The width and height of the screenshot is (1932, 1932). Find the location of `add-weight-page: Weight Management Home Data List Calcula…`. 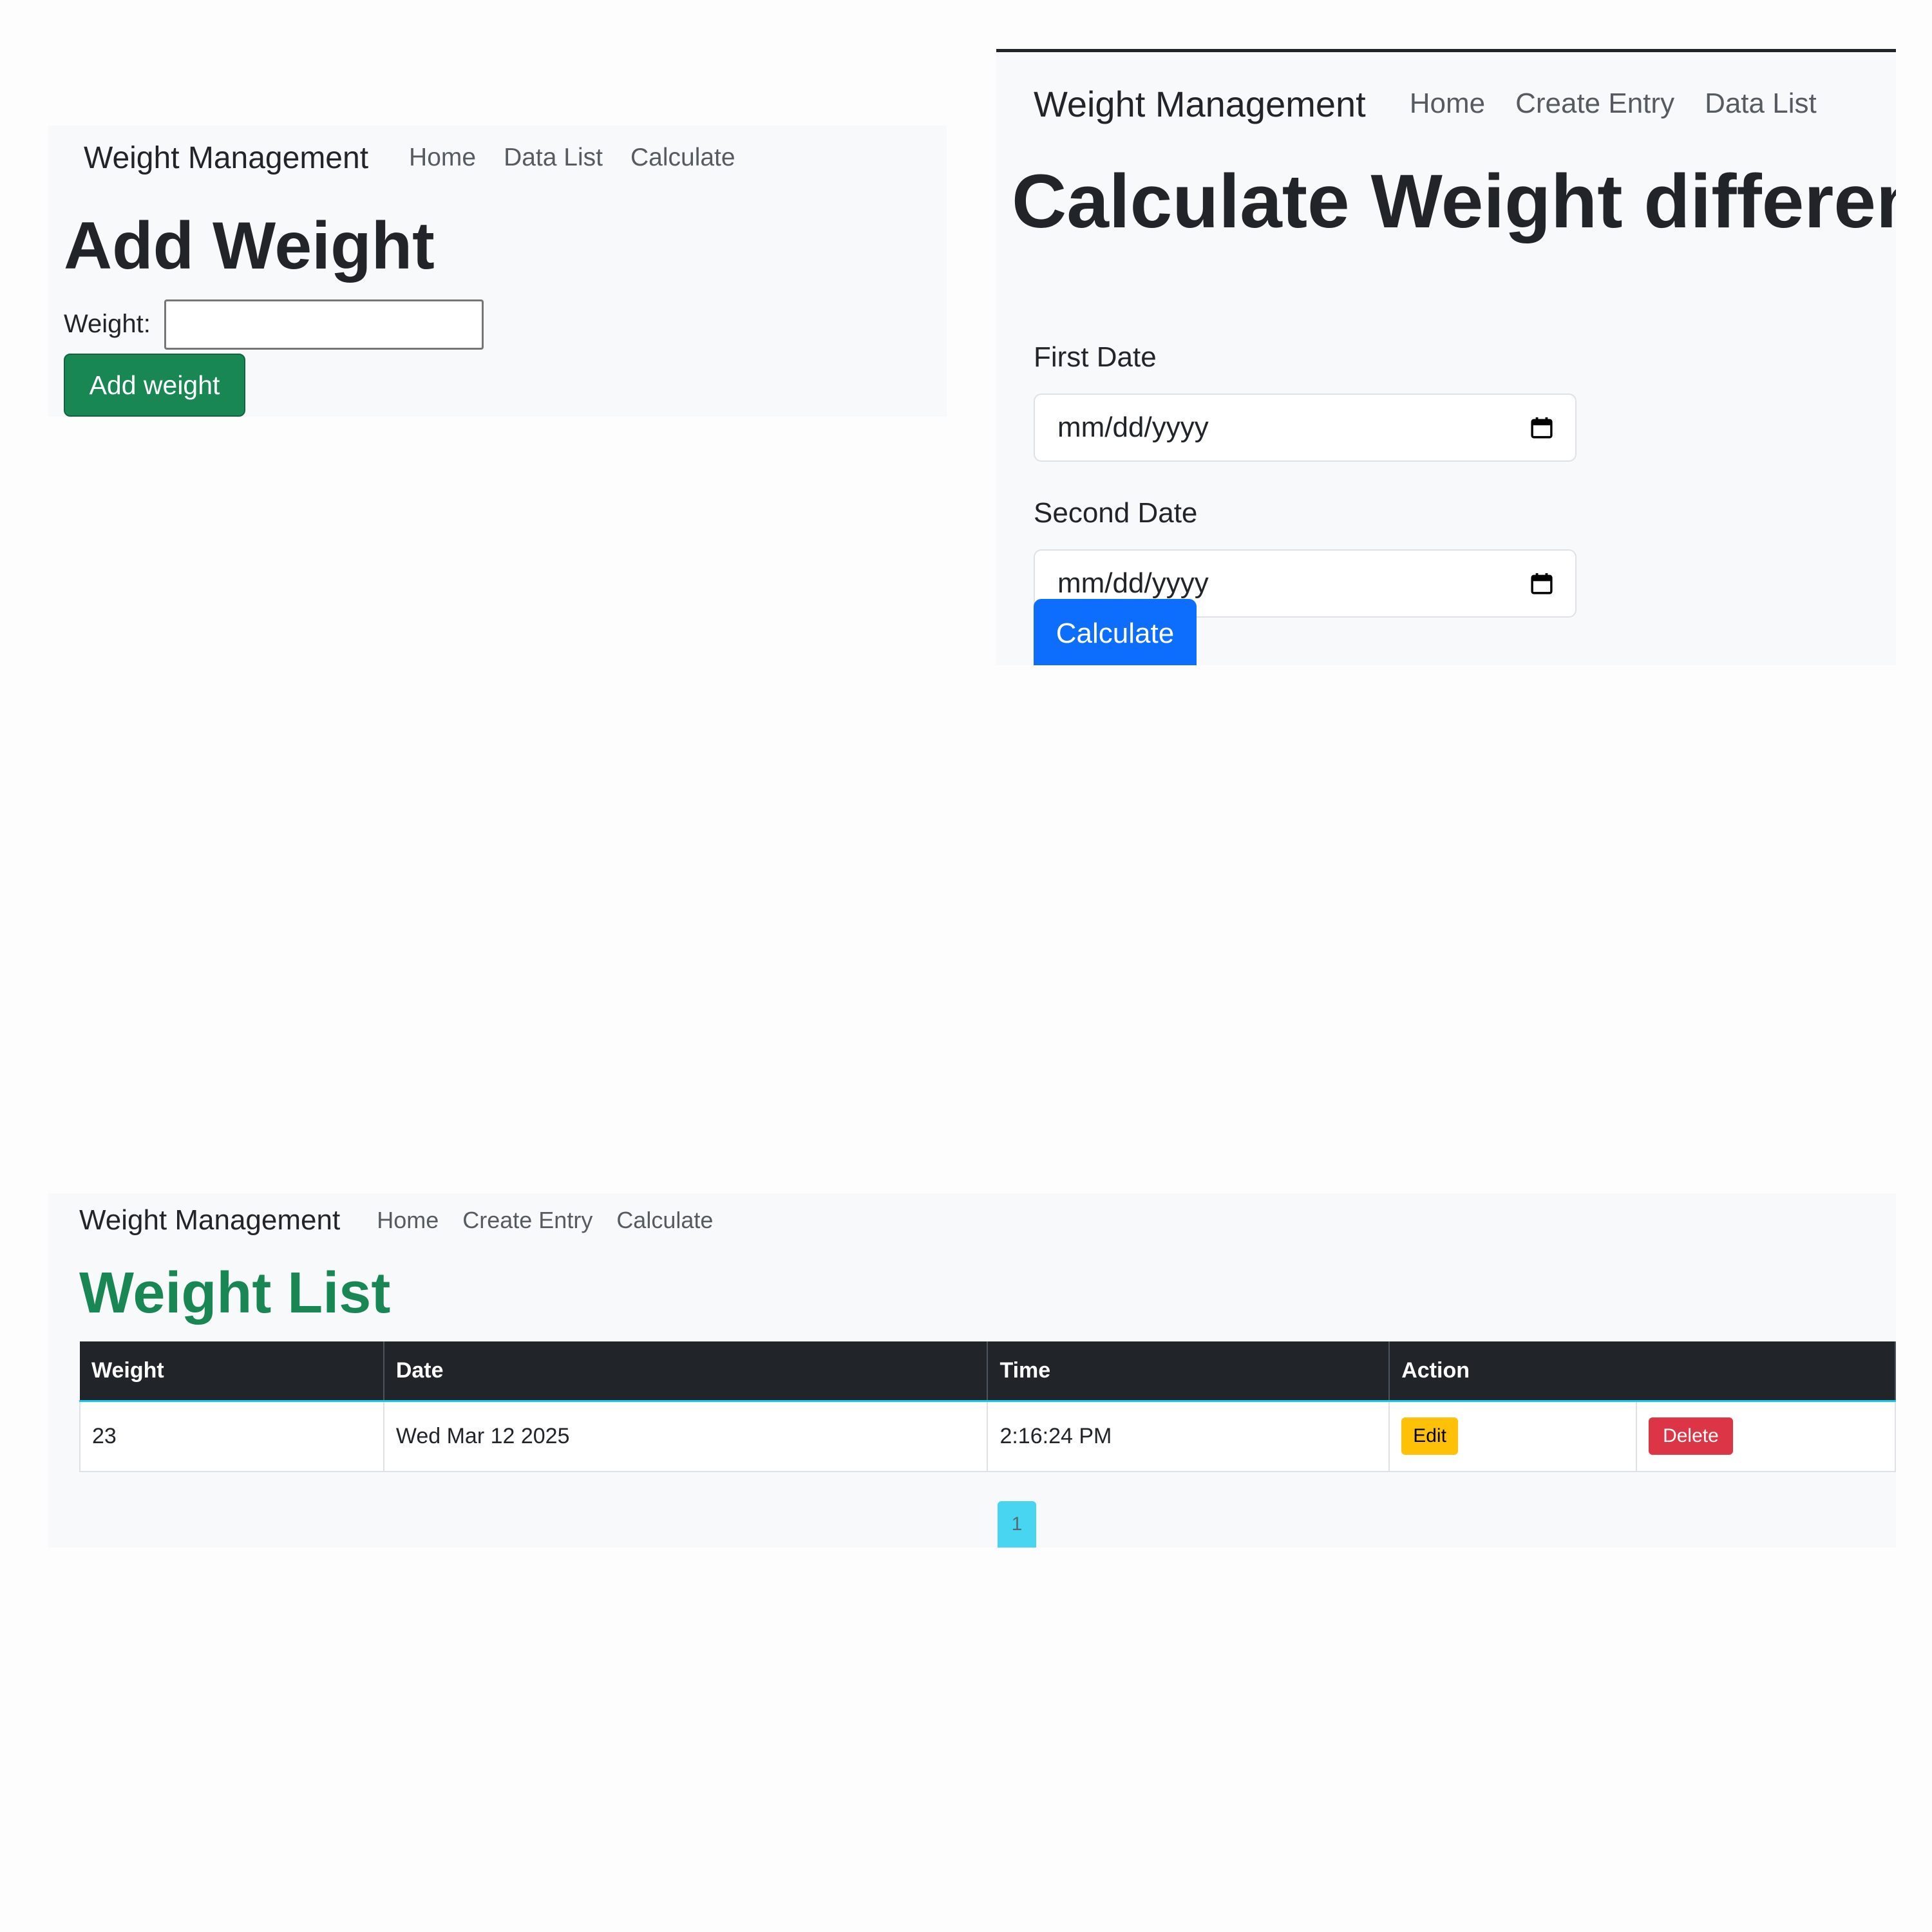

add-weight-page: Weight Management Home Data List Calcula… is located at coordinates (497, 271).